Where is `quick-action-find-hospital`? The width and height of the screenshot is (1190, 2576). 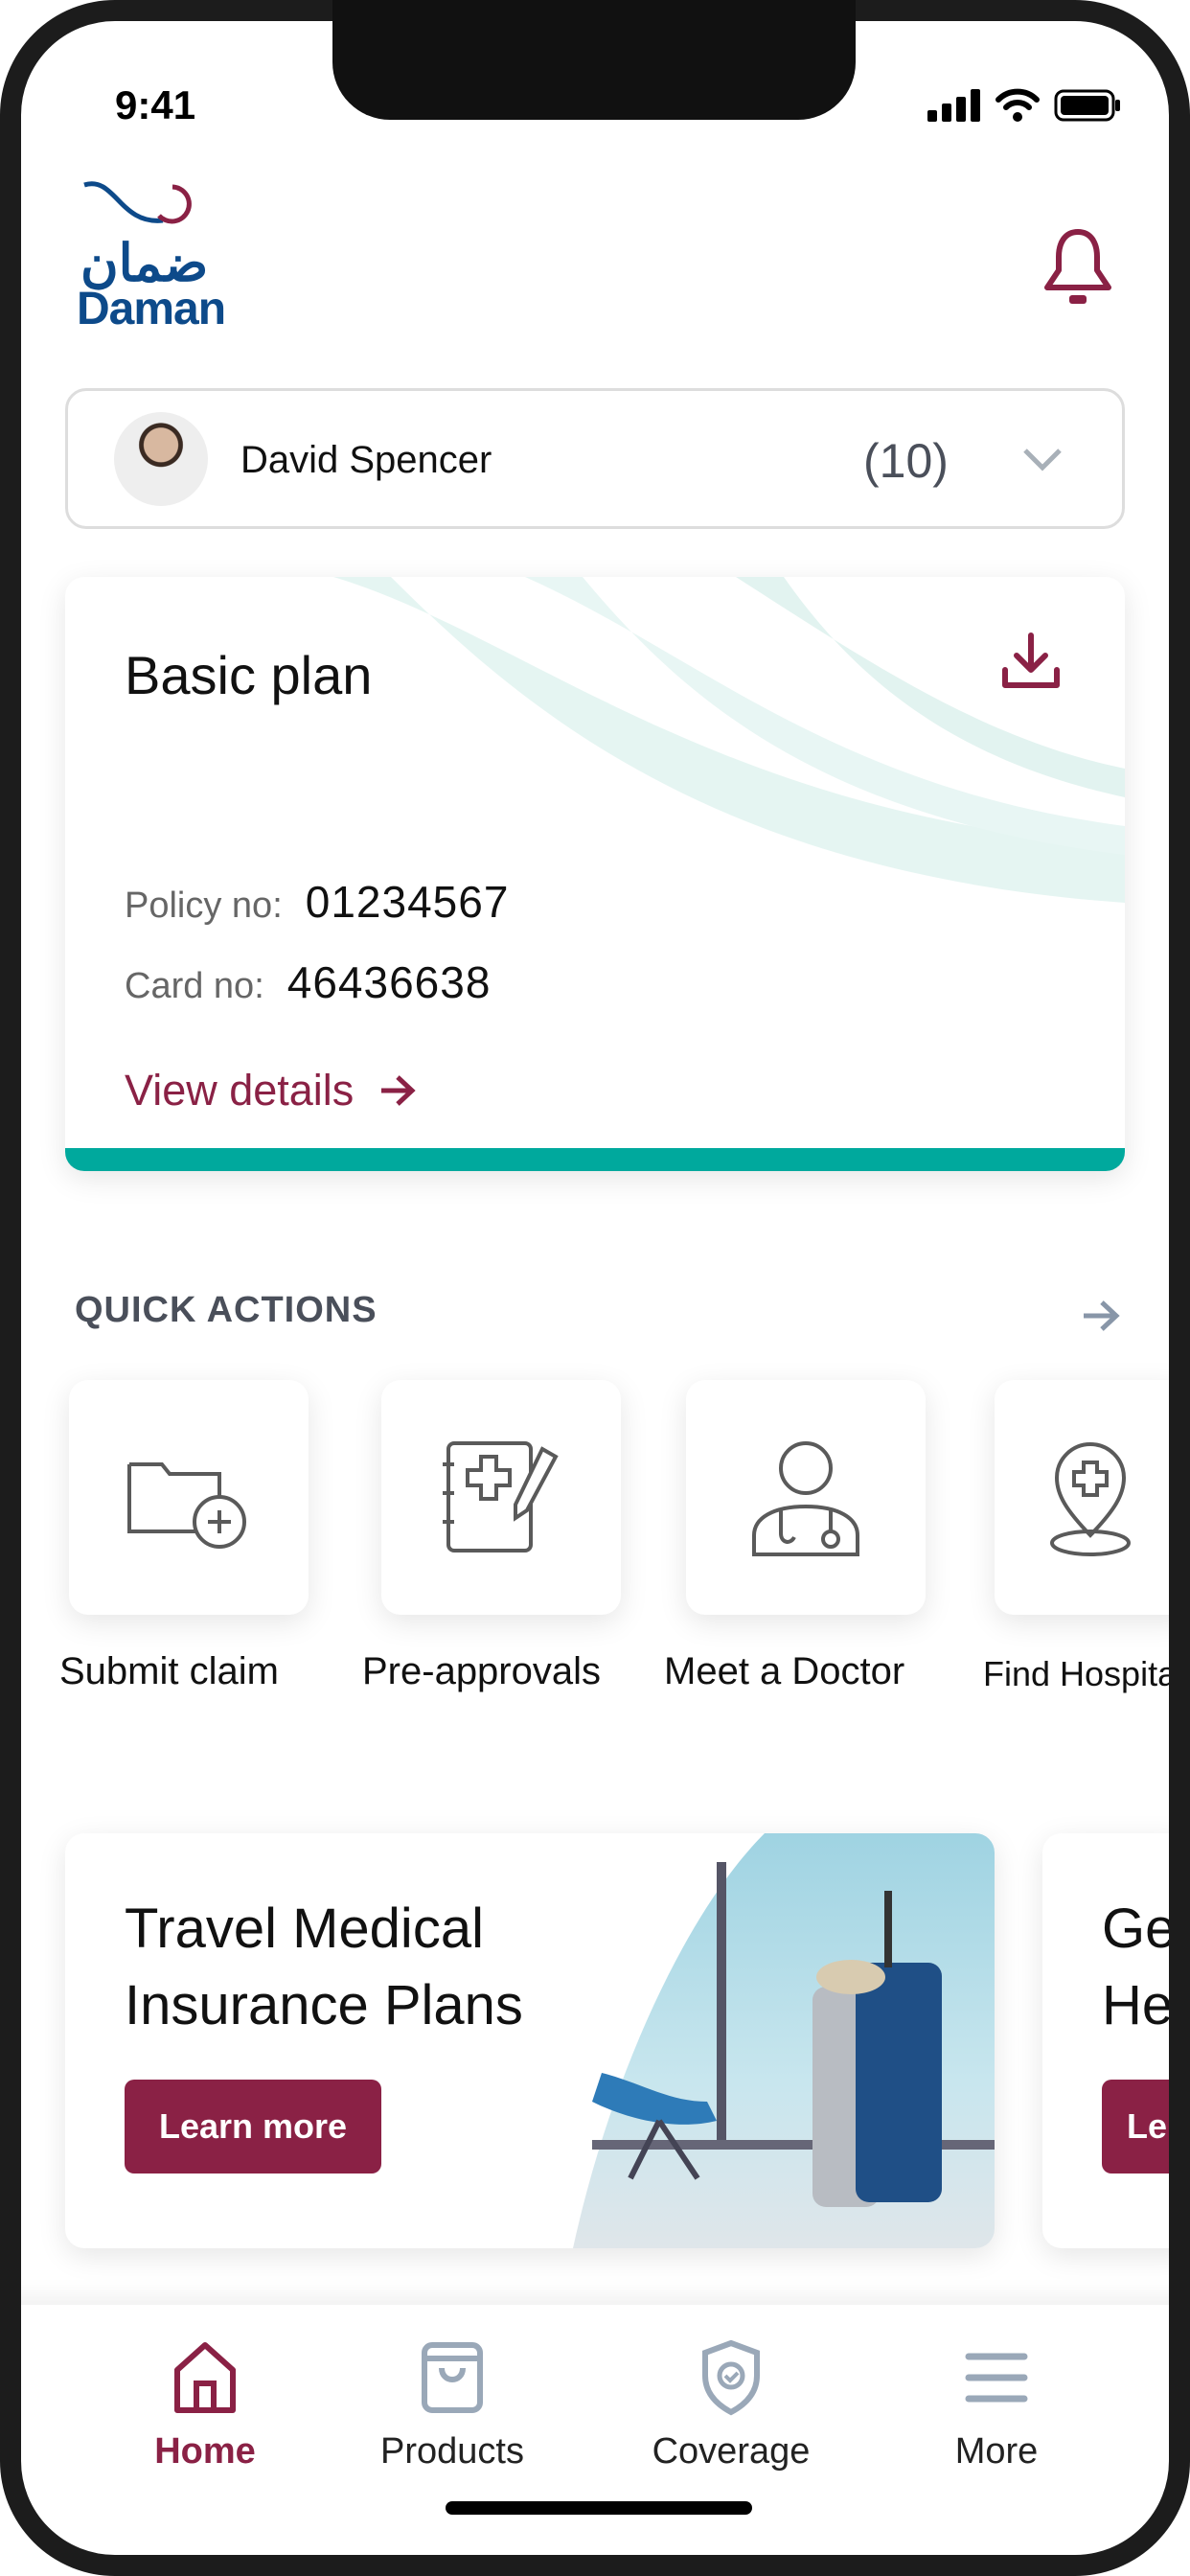
quick-action-find-hospital is located at coordinates (1091, 1497).